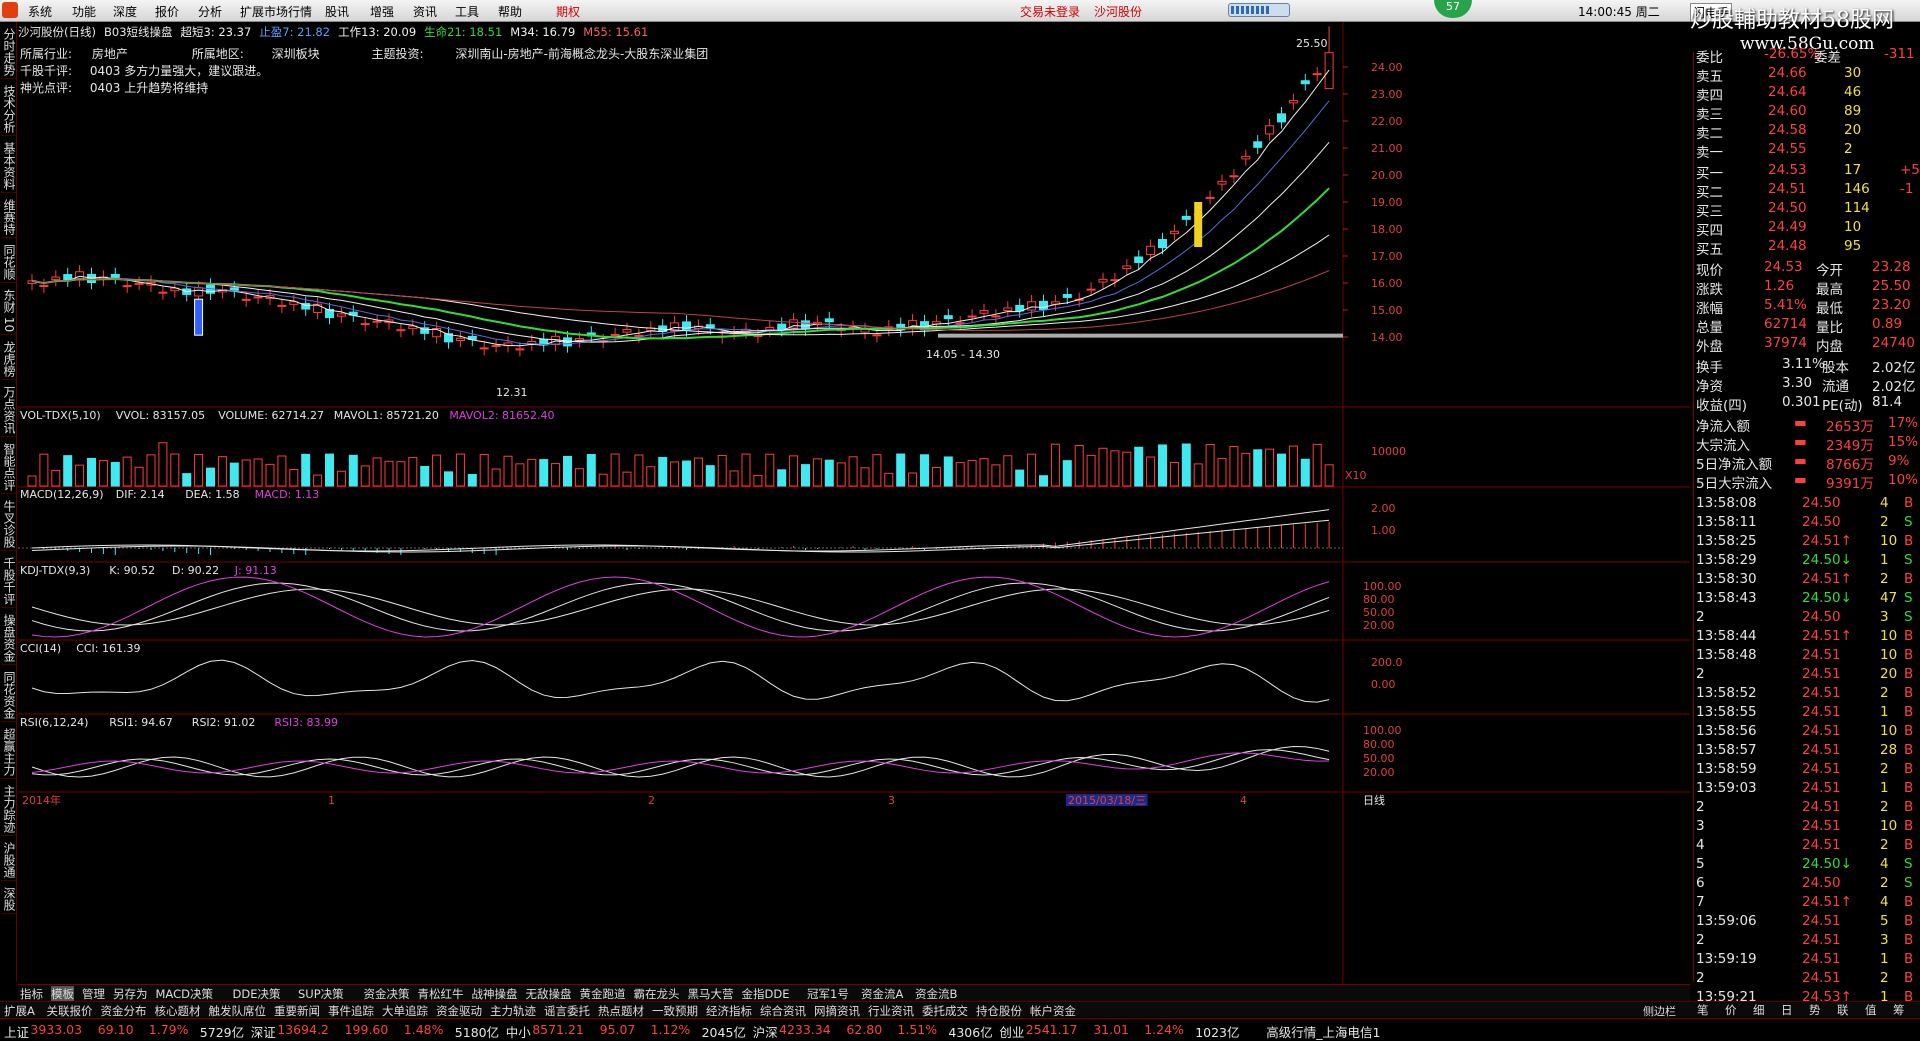 This screenshot has height=1041, width=1920. What do you see at coordinates (9, 411) in the screenshot?
I see `left-tab-7: 万点资讯` at bounding box center [9, 411].